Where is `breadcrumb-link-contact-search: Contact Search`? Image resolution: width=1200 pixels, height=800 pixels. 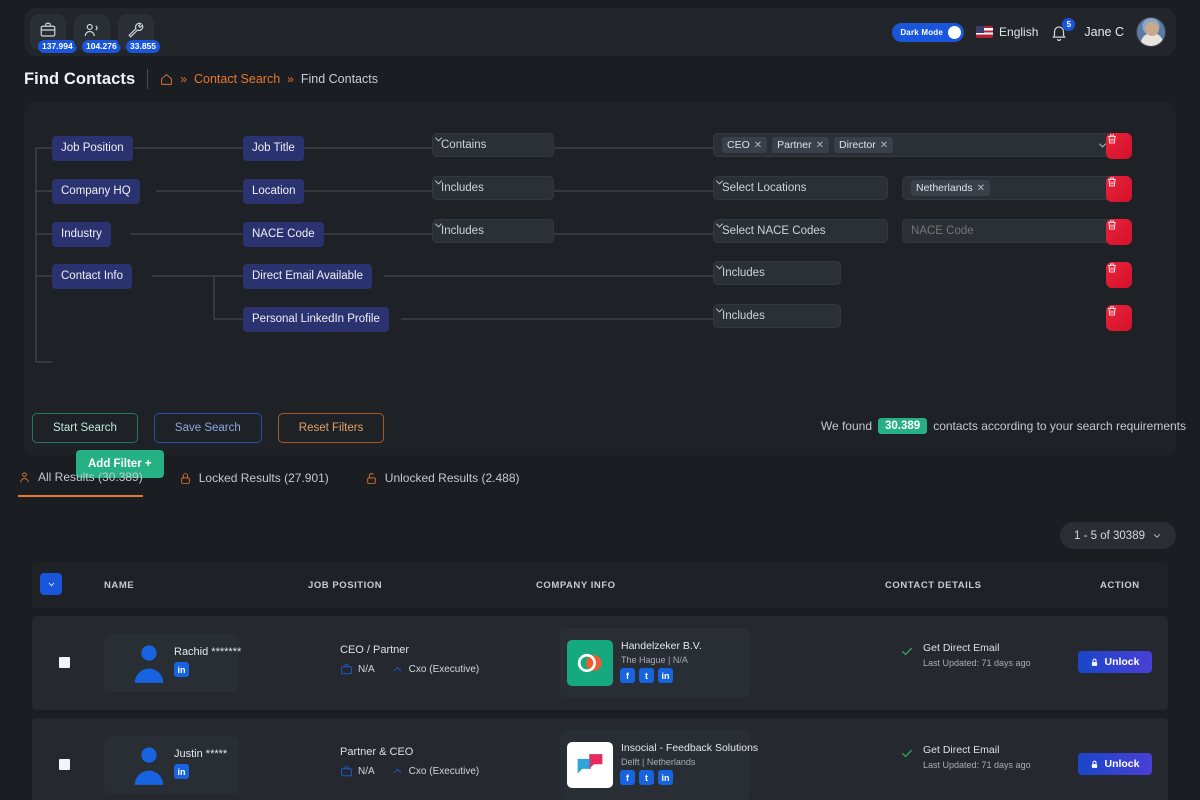 breadcrumb-link-contact-search: Contact Search is located at coordinates (237, 79).